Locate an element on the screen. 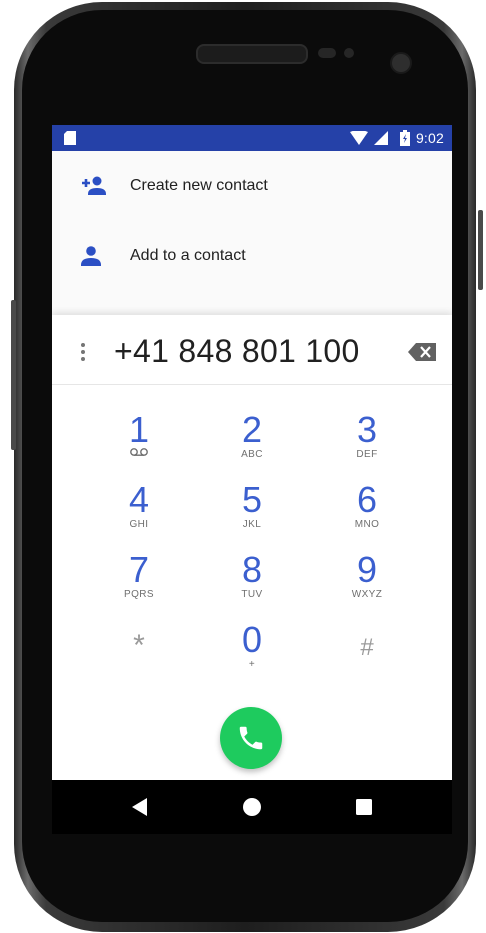  key-hash: # is located at coordinates (367, 653).